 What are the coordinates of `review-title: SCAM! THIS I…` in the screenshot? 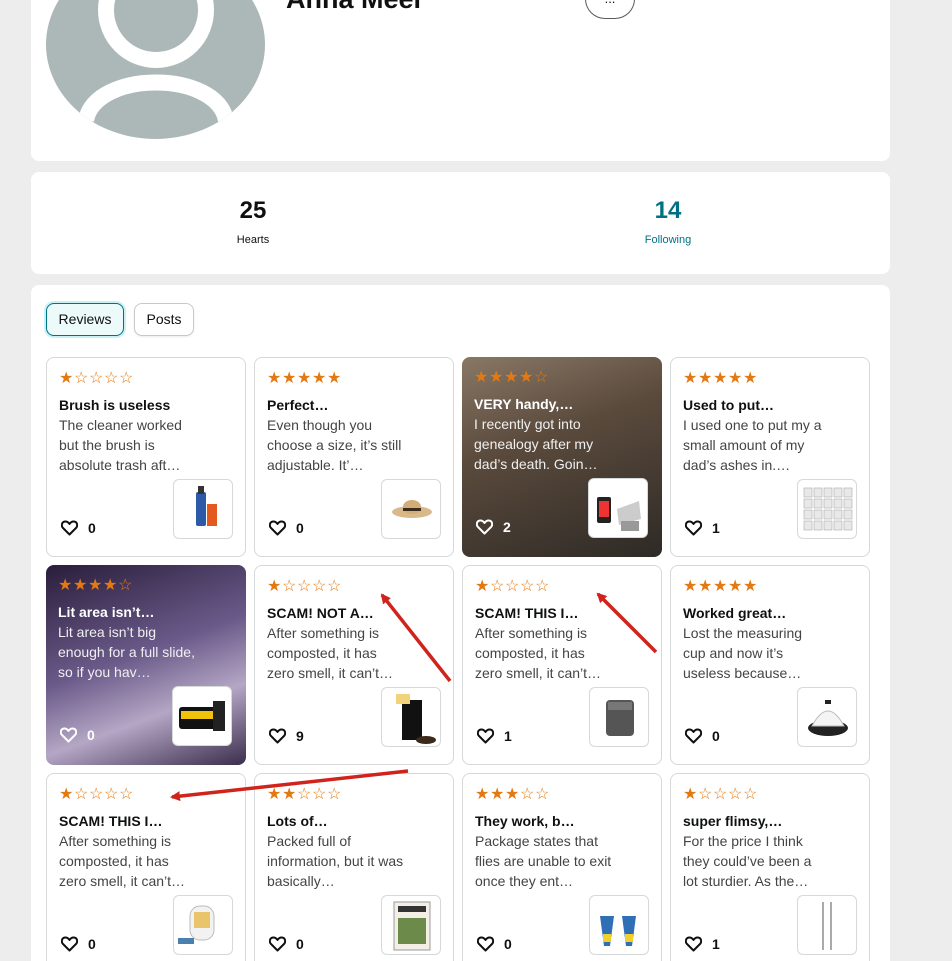 It's located at (527, 613).